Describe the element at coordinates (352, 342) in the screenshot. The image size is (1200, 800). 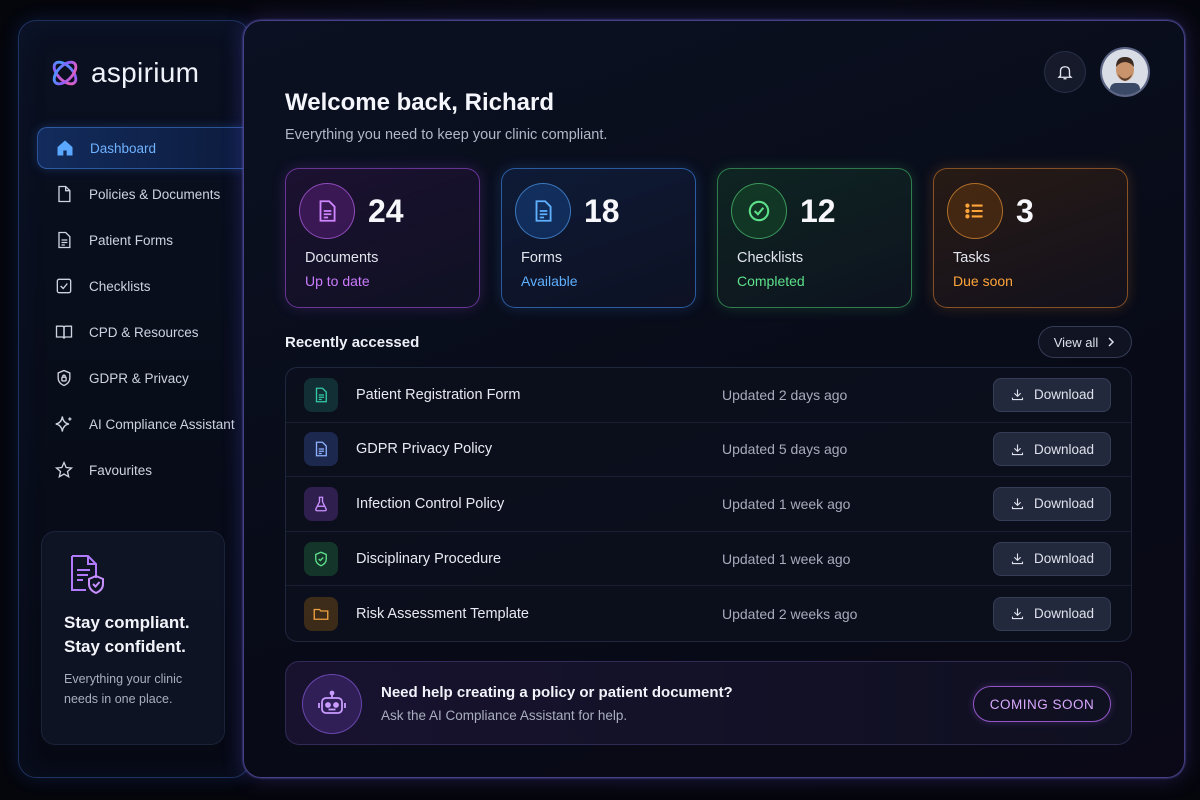
I see `recently-accessed-heading: Recently accessed` at that location.